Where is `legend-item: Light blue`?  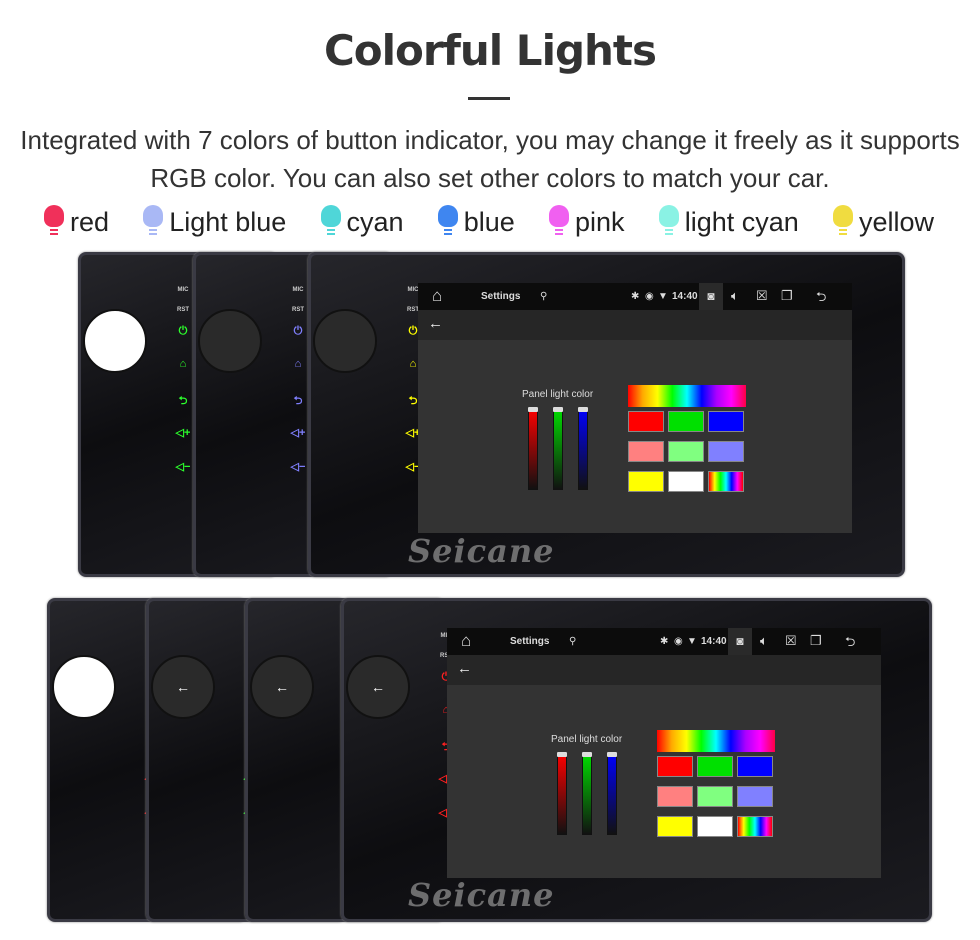 legend-item: Light blue is located at coordinates (214, 222).